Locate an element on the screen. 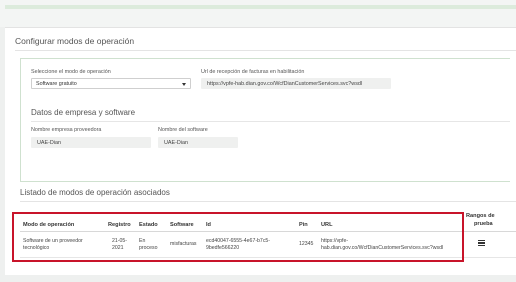  header-bar is located at coordinates (260, 7).